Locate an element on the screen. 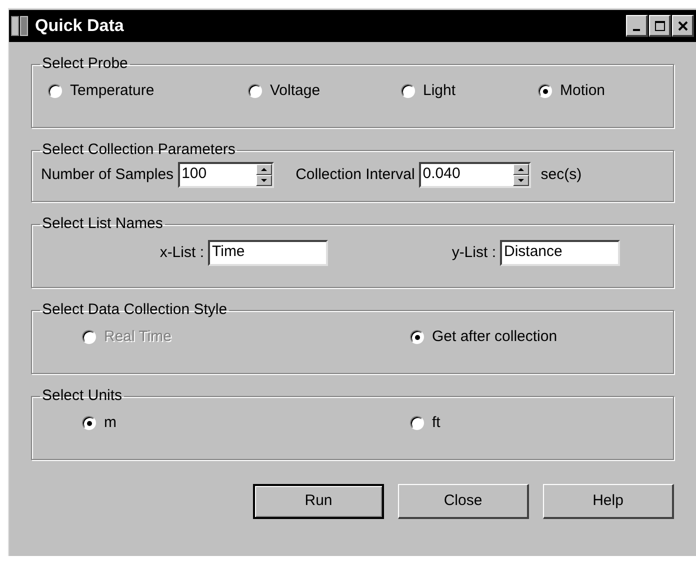 The height and width of the screenshot is (561, 696). input-field: Distance is located at coordinates (560, 253).